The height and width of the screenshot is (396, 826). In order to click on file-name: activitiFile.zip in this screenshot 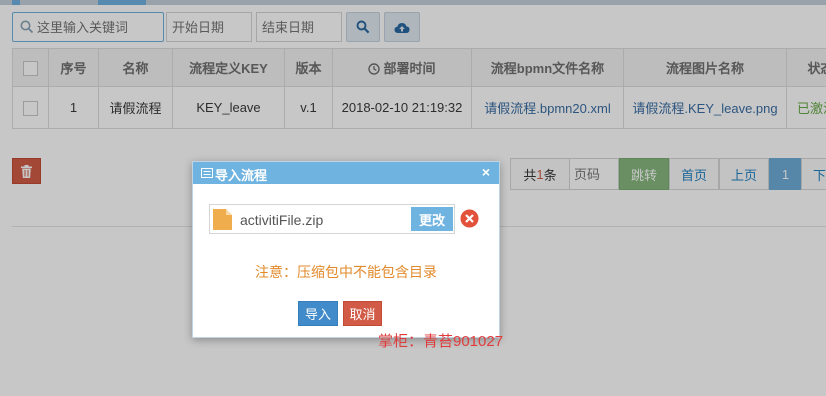, I will do `click(282, 220)`.